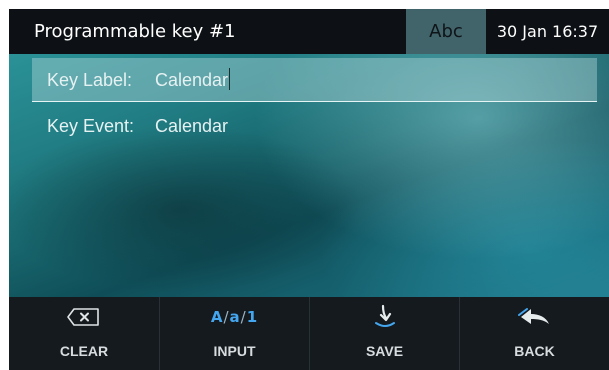 The width and height of the screenshot is (609, 370). I want to click on save-softkey: SAVE, so click(384, 333).